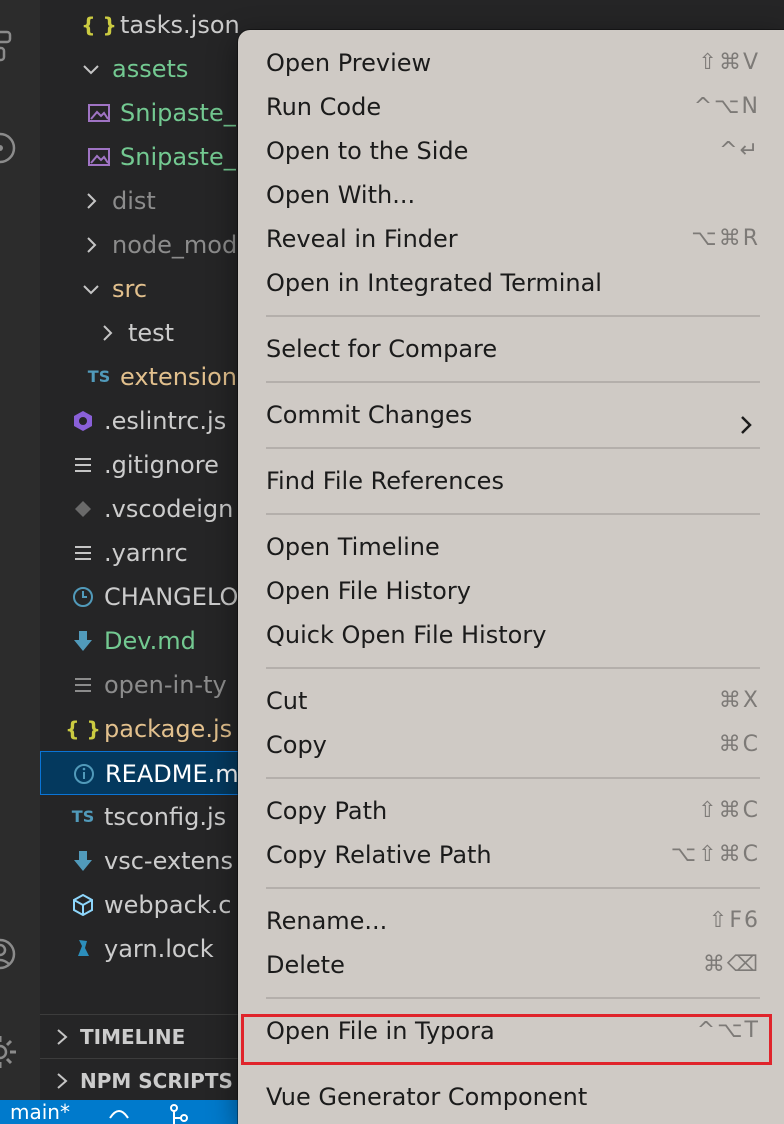 Image resolution: width=784 pixels, height=1124 pixels. What do you see at coordinates (20, 550) in the screenshot?
I see `activity-bar` at bounding box center [20, 550].